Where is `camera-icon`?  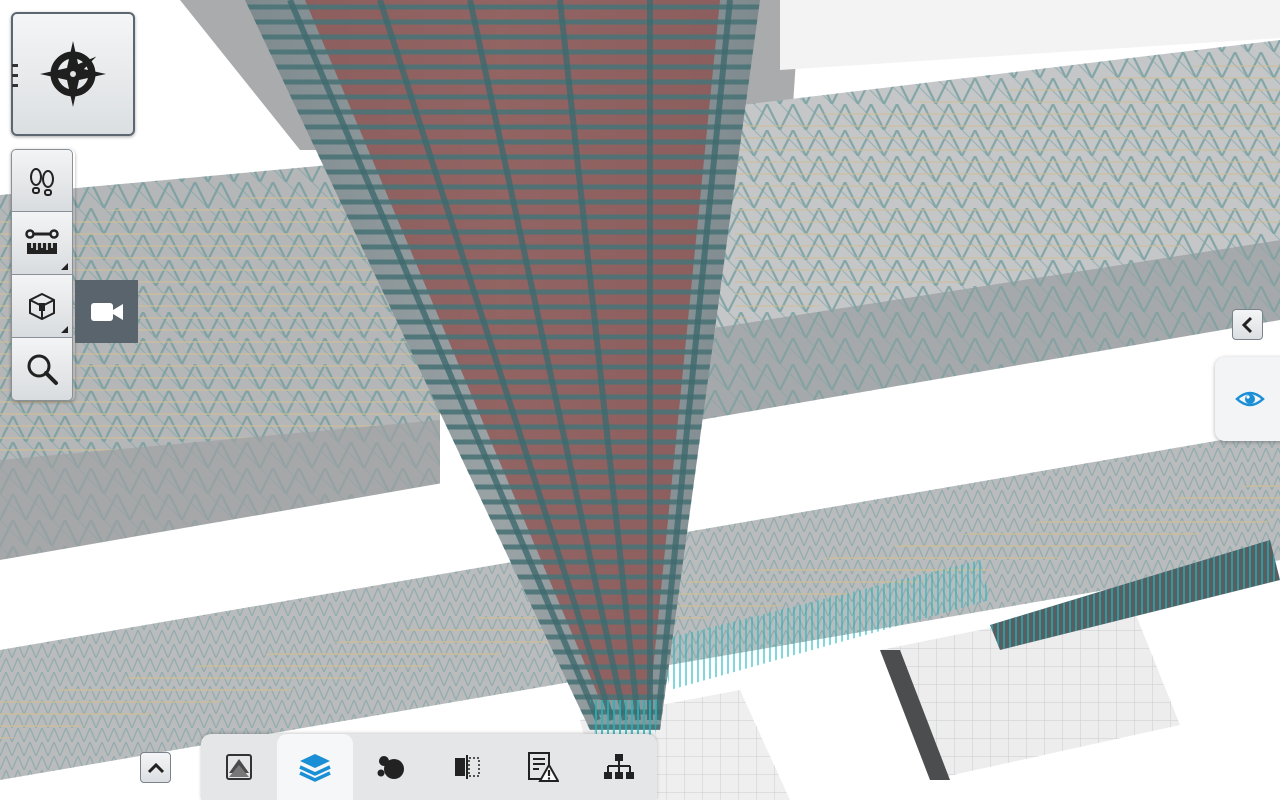 camera-icon is located at coordinates (106, 311).